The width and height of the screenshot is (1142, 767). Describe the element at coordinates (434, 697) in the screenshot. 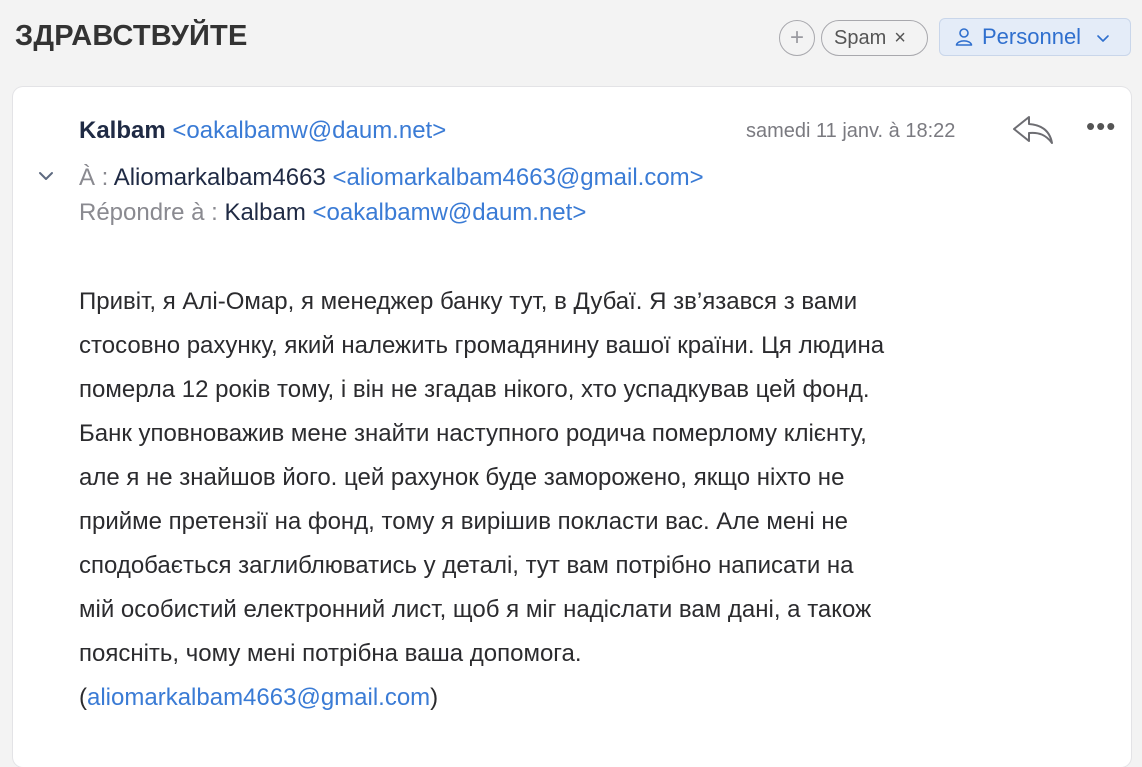

I see `paren-close: )` at that location.